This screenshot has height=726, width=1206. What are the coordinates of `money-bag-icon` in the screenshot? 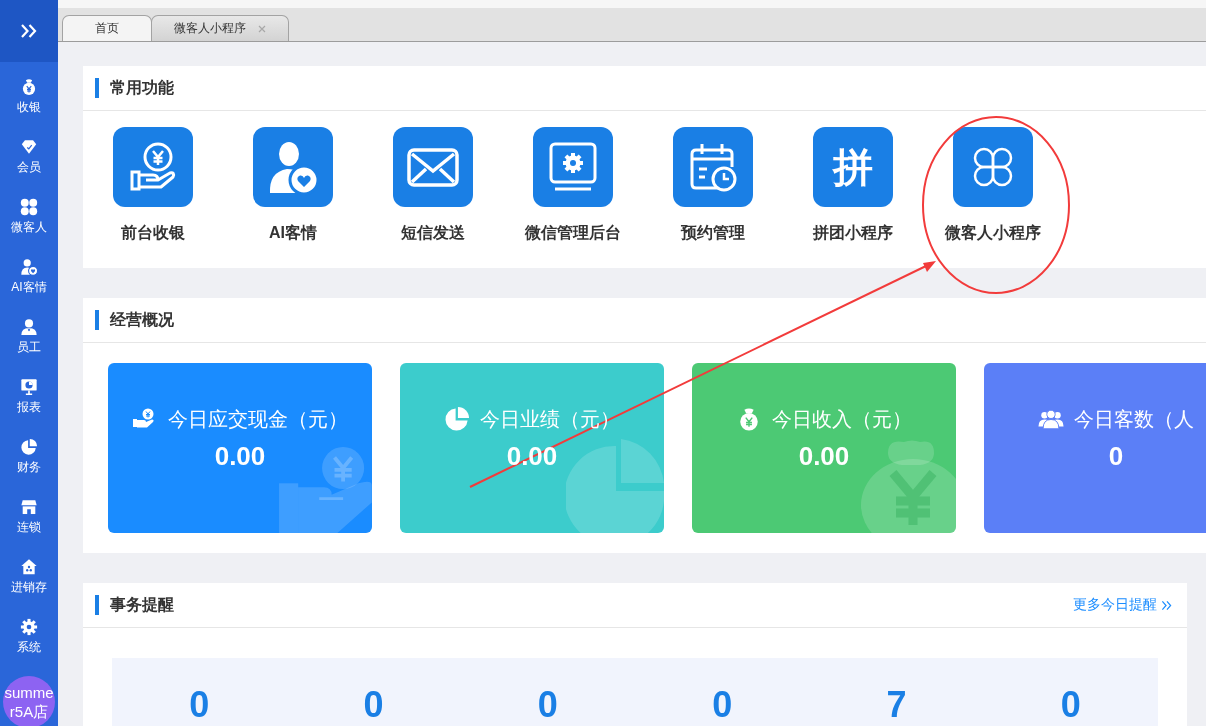 It's located at (29, 87).